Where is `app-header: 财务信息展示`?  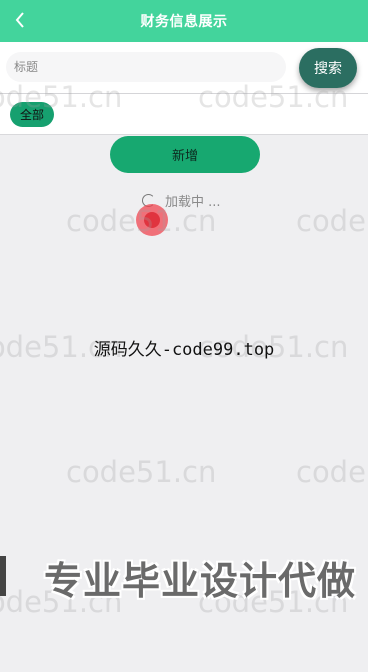 app-header: 财务信息展示 is located at coordinates (184, 21).